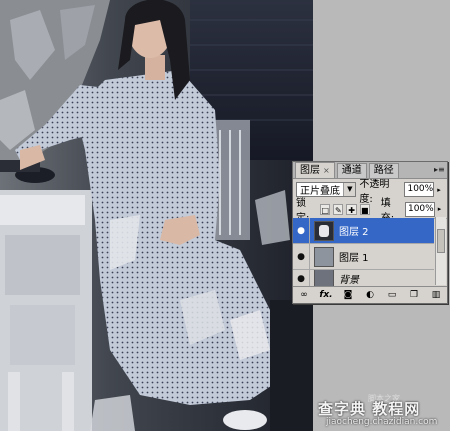 This screenshot has width=450, height=431. What do you see at coordinates (414, 295) in the screenshot?
I see `new-layer-icon: ❐` at bounding box center [414, 295].